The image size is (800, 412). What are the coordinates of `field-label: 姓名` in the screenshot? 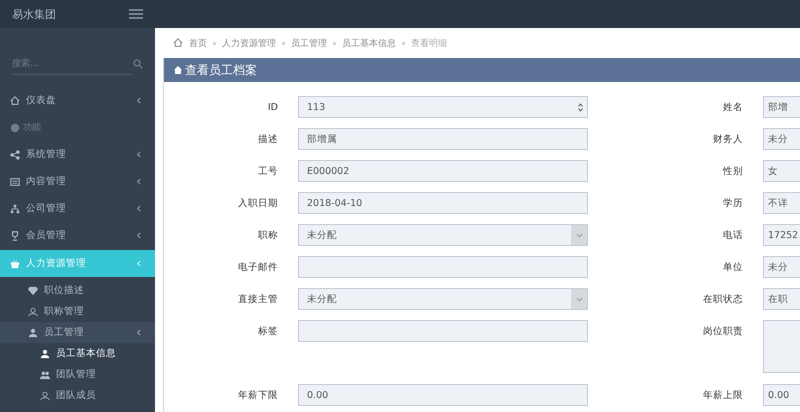 It's located at (733, 107).